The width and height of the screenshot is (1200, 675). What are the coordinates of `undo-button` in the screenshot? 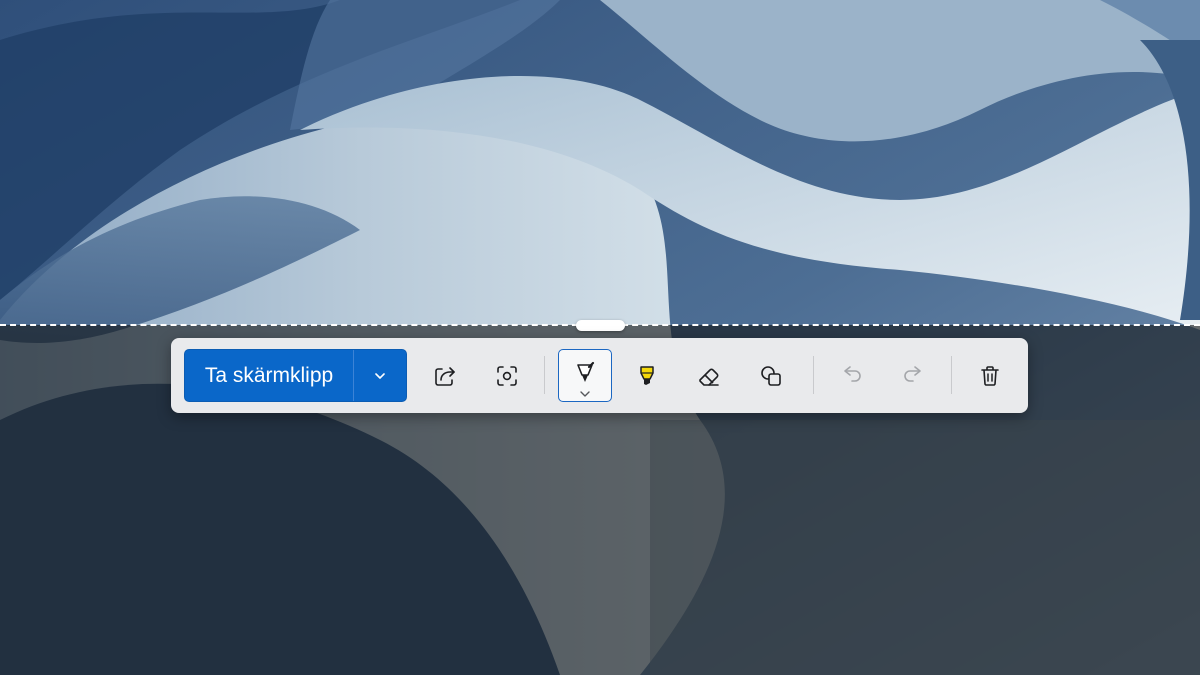 It's located at (852, 375).